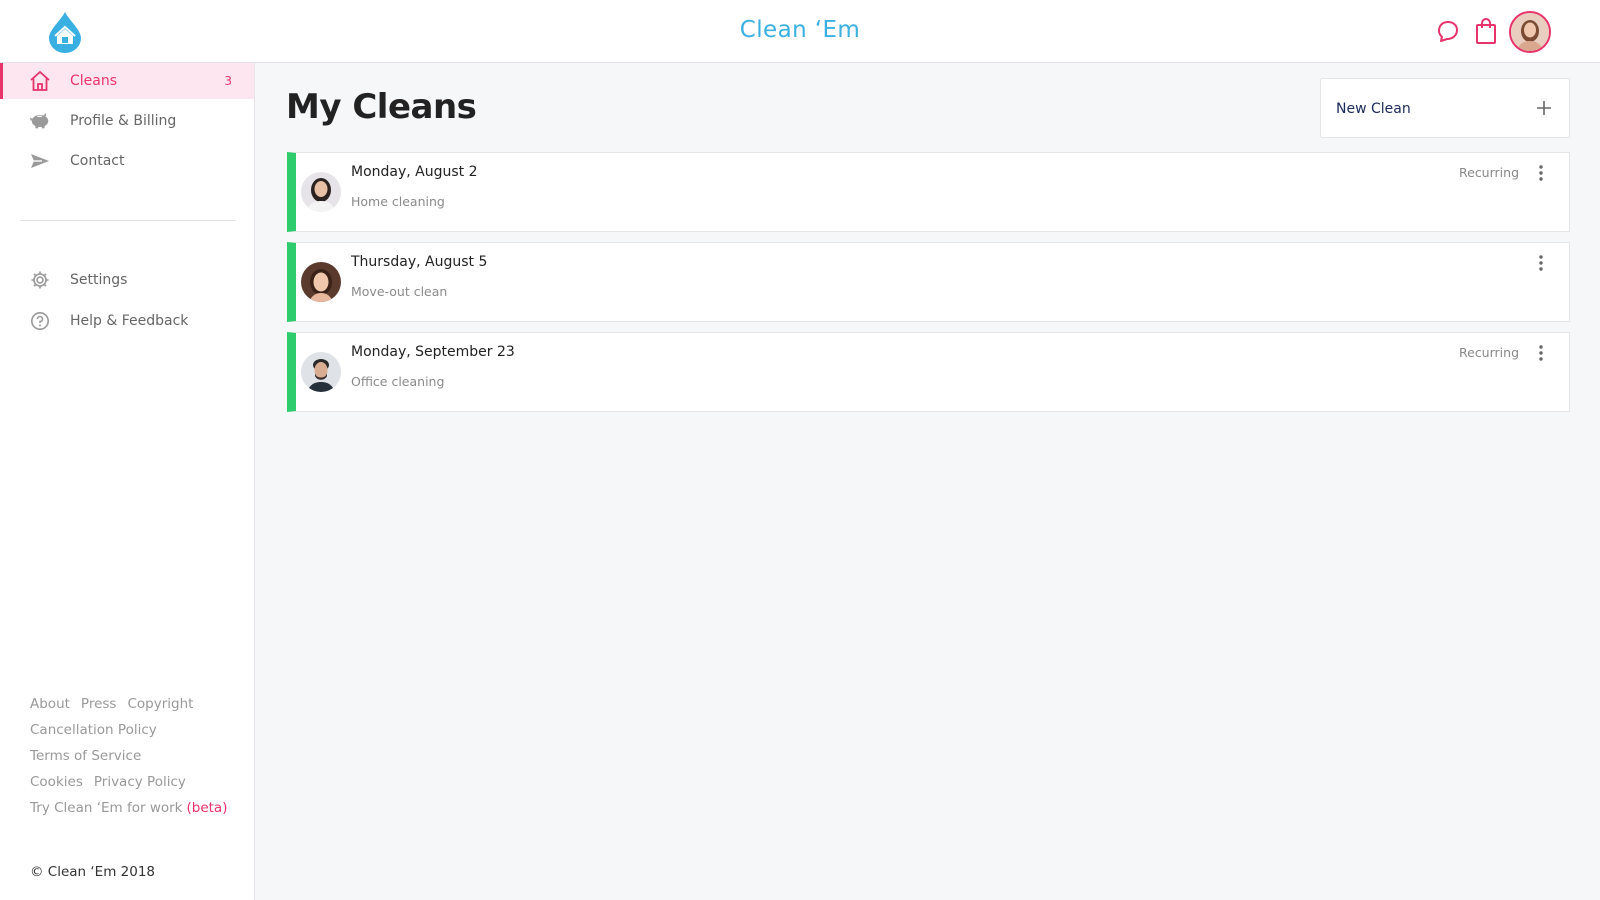 The width and height of the screenshot is (1600, 900). Describe the element at coordinates (127, 161) in the screenshot. I see `sidebar-item-contact: Contact` at that location.